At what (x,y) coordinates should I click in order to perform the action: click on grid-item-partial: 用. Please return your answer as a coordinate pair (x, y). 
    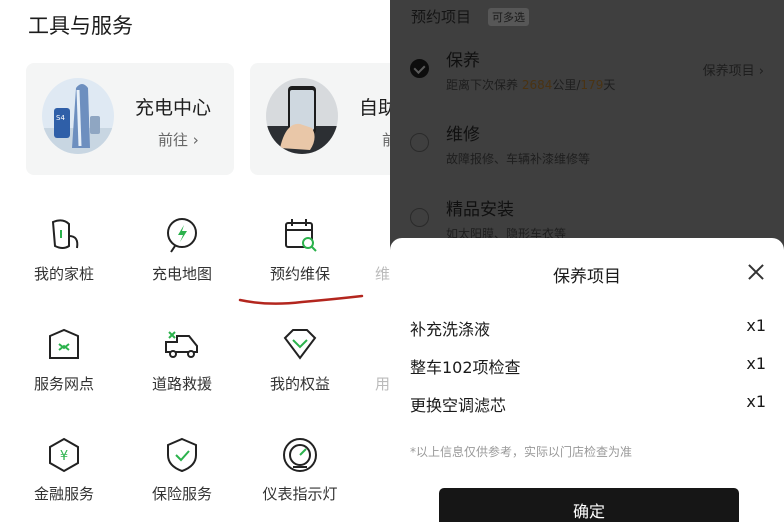
    Looking at the image, I should click on (382, 366).